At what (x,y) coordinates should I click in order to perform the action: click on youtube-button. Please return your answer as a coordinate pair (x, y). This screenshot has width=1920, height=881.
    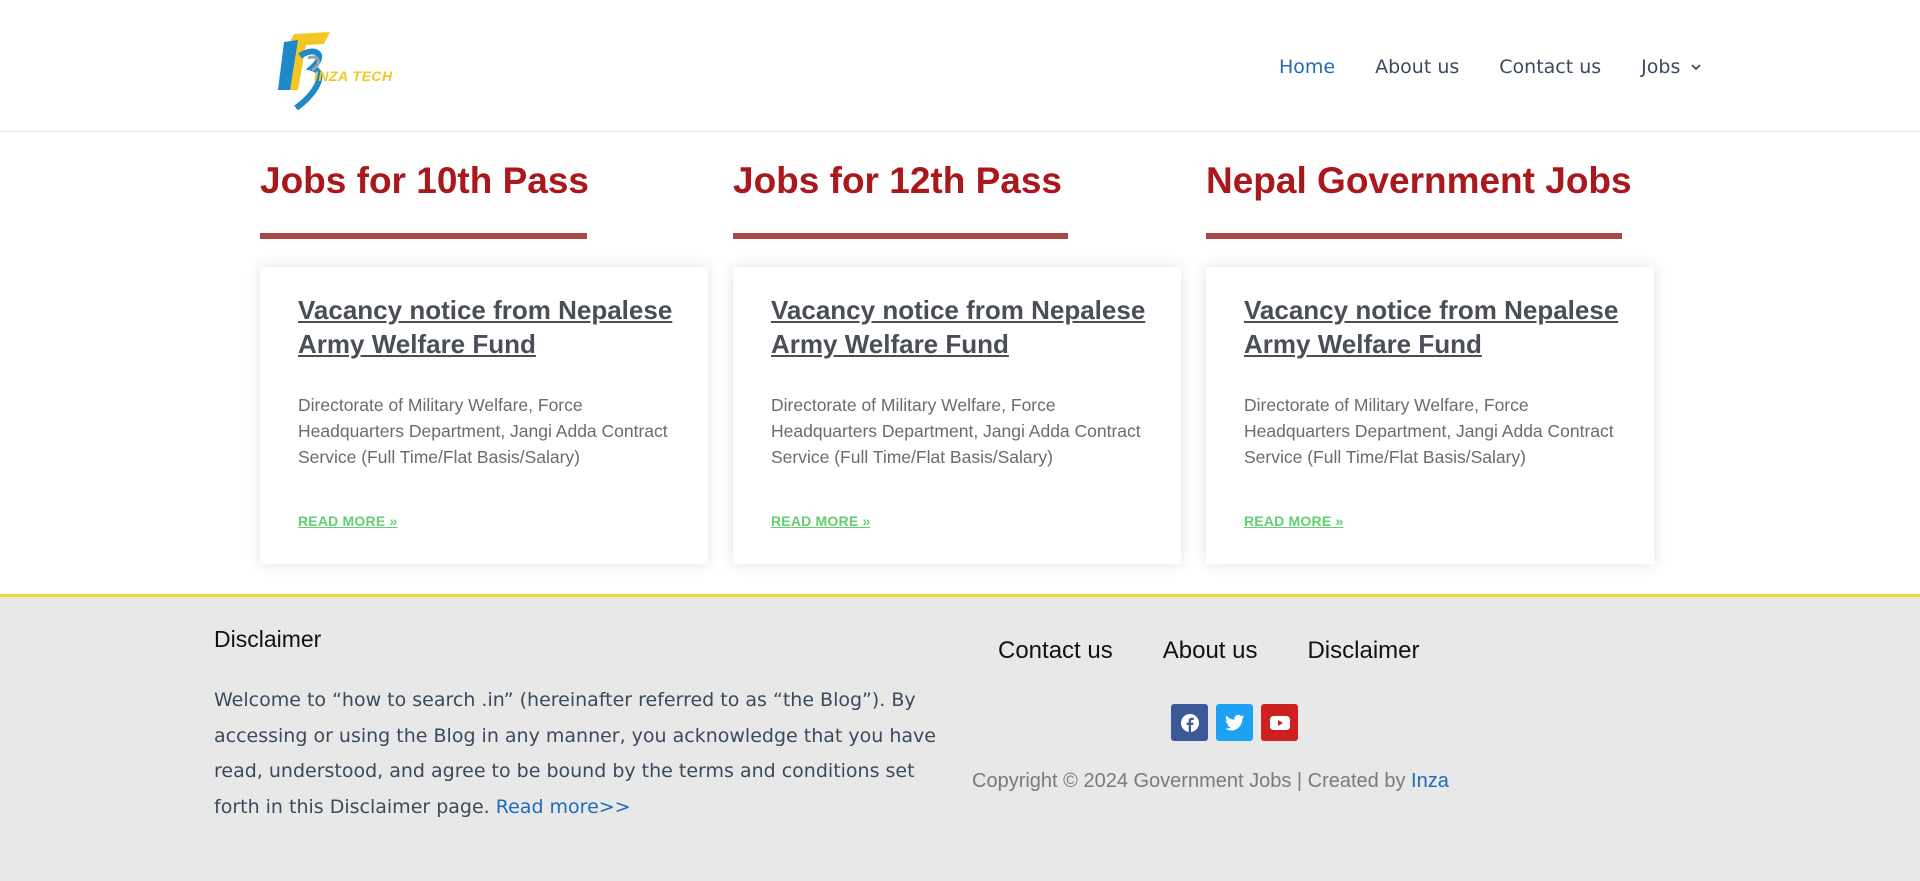
    Looking at the image, I should click on (1279, 722).